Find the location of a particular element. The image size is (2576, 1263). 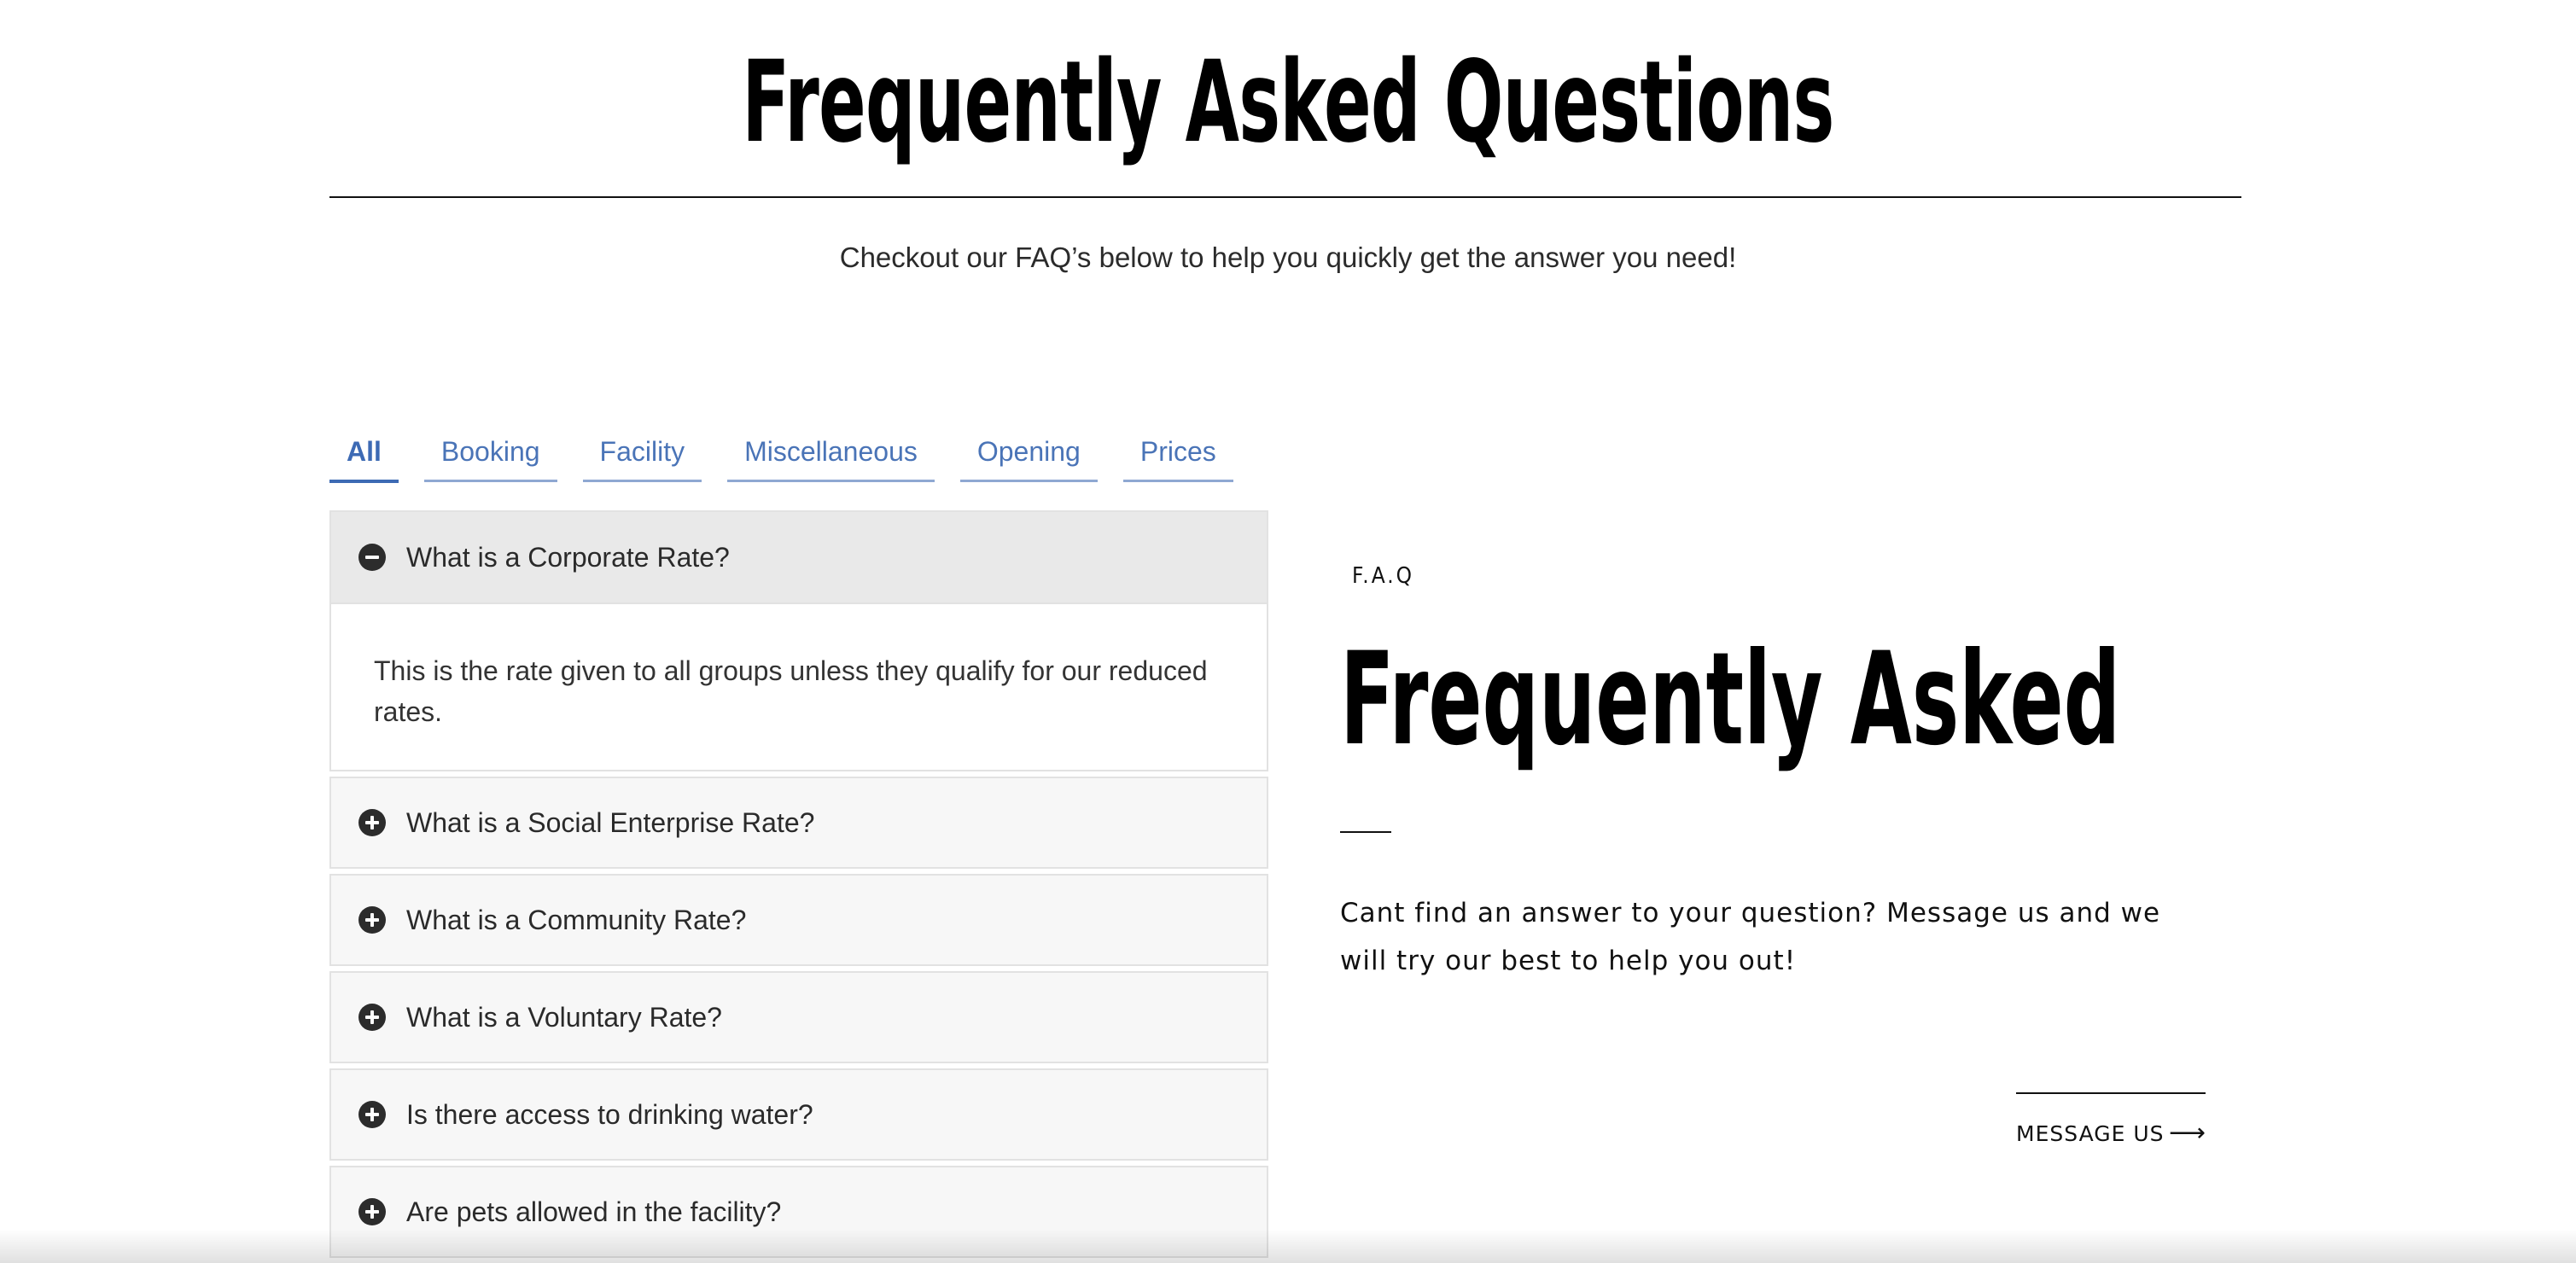

faq-item: What is a Voluntary Rate? is located at coordinates (798, 1017).